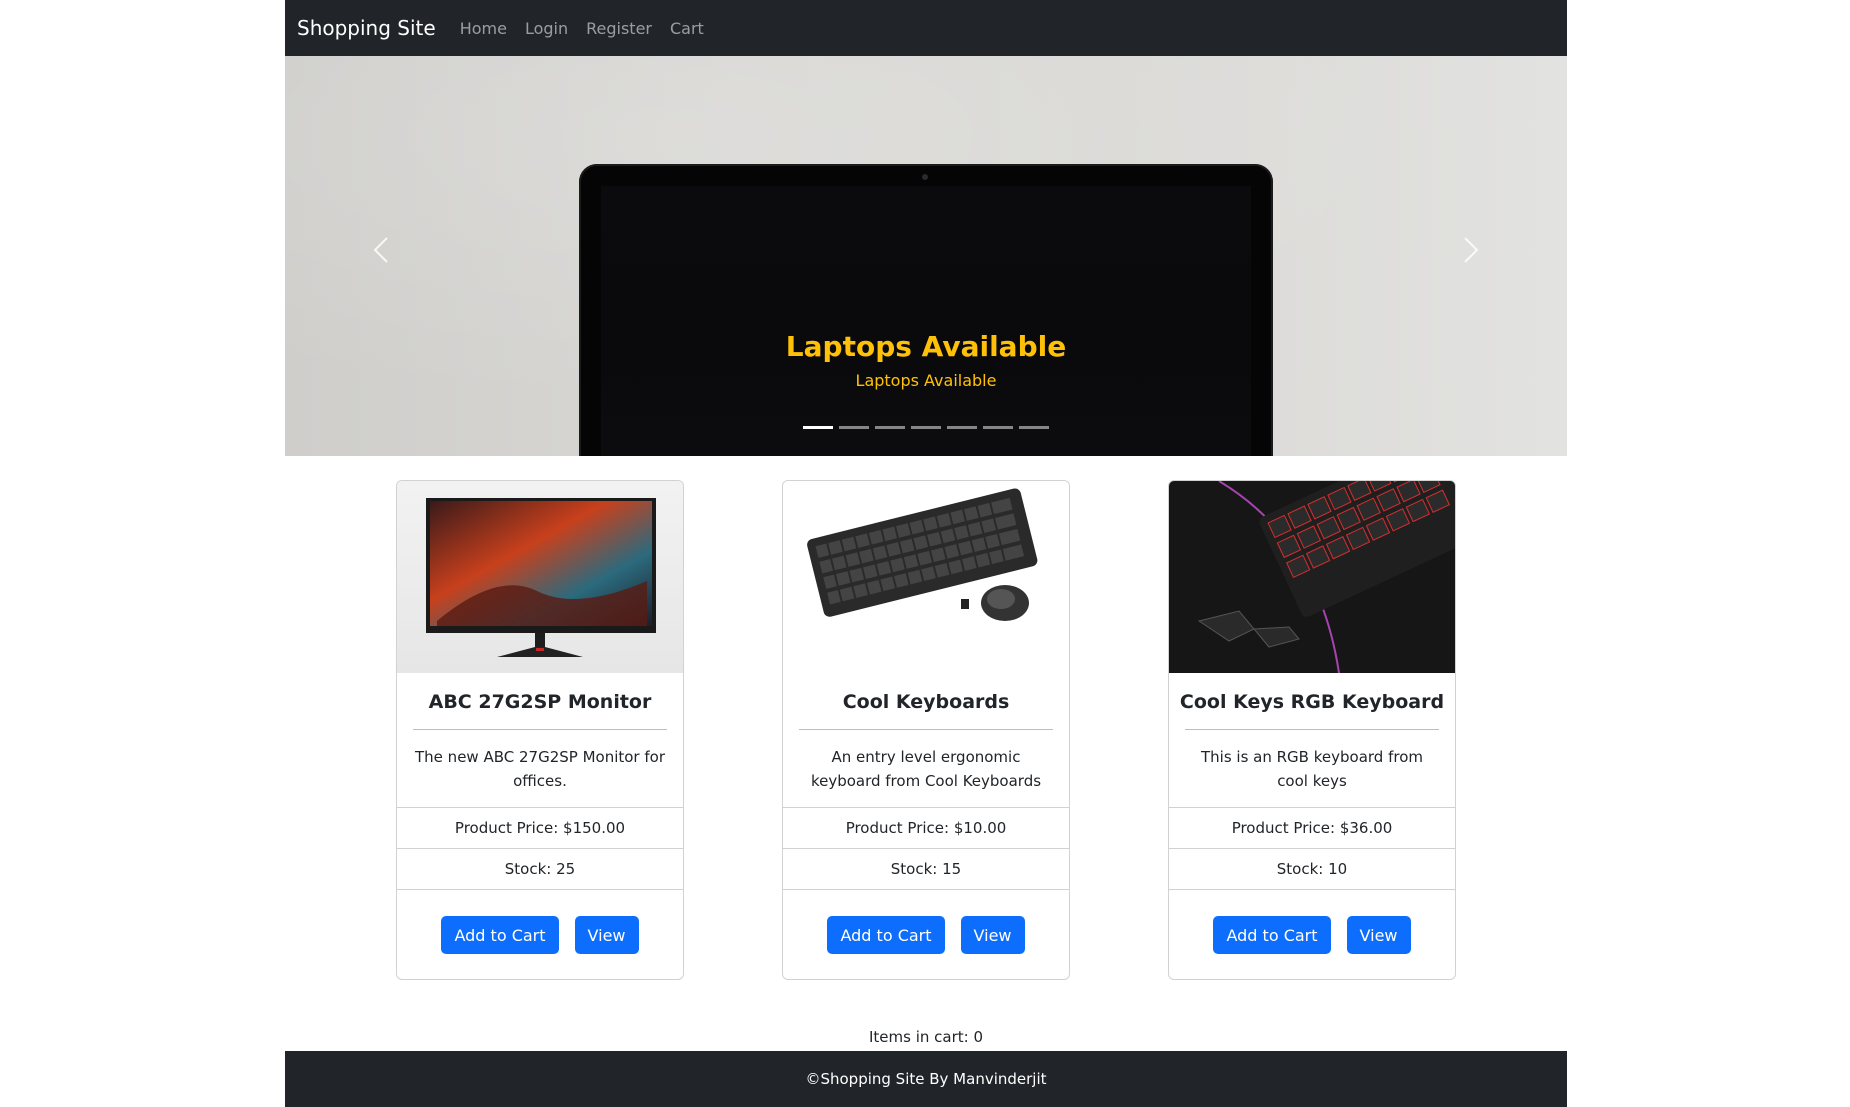 Image resolution: width=1850 pixels, height=1107 pixels. What do you see at coordinates (925, 177) in the screenshot?
I see `laptop-camera` at bounding box center [925, 177].